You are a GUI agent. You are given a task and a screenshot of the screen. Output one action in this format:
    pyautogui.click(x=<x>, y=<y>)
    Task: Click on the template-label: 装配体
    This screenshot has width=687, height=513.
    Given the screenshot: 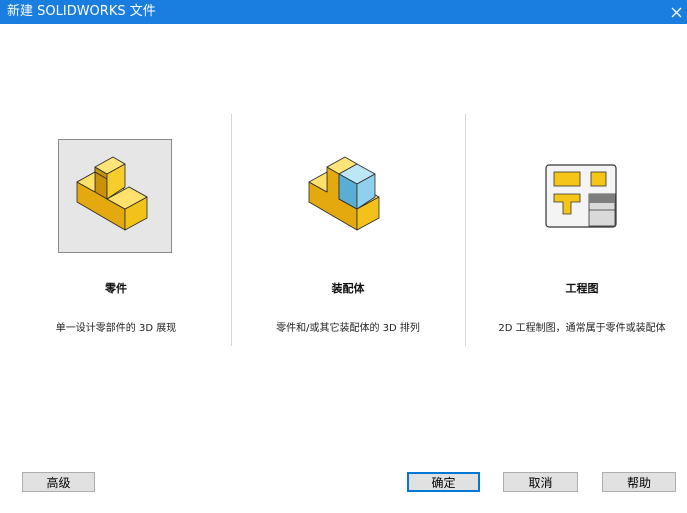 What is the action you would take?
    pyautogui.click(x=348, y=288)
    